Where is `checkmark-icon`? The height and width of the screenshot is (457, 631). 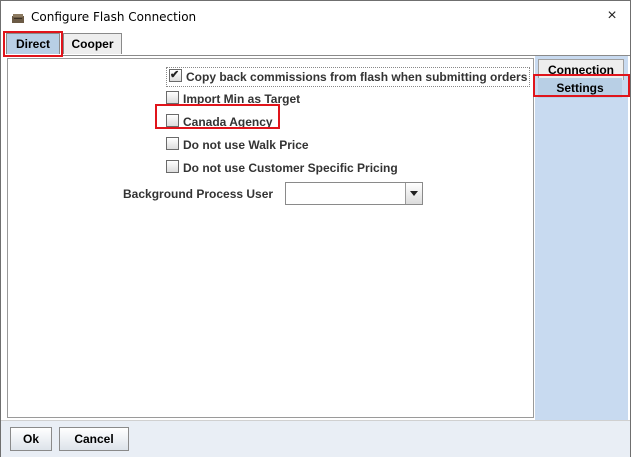
checkmark-icon is located at coordinates (175, 75).